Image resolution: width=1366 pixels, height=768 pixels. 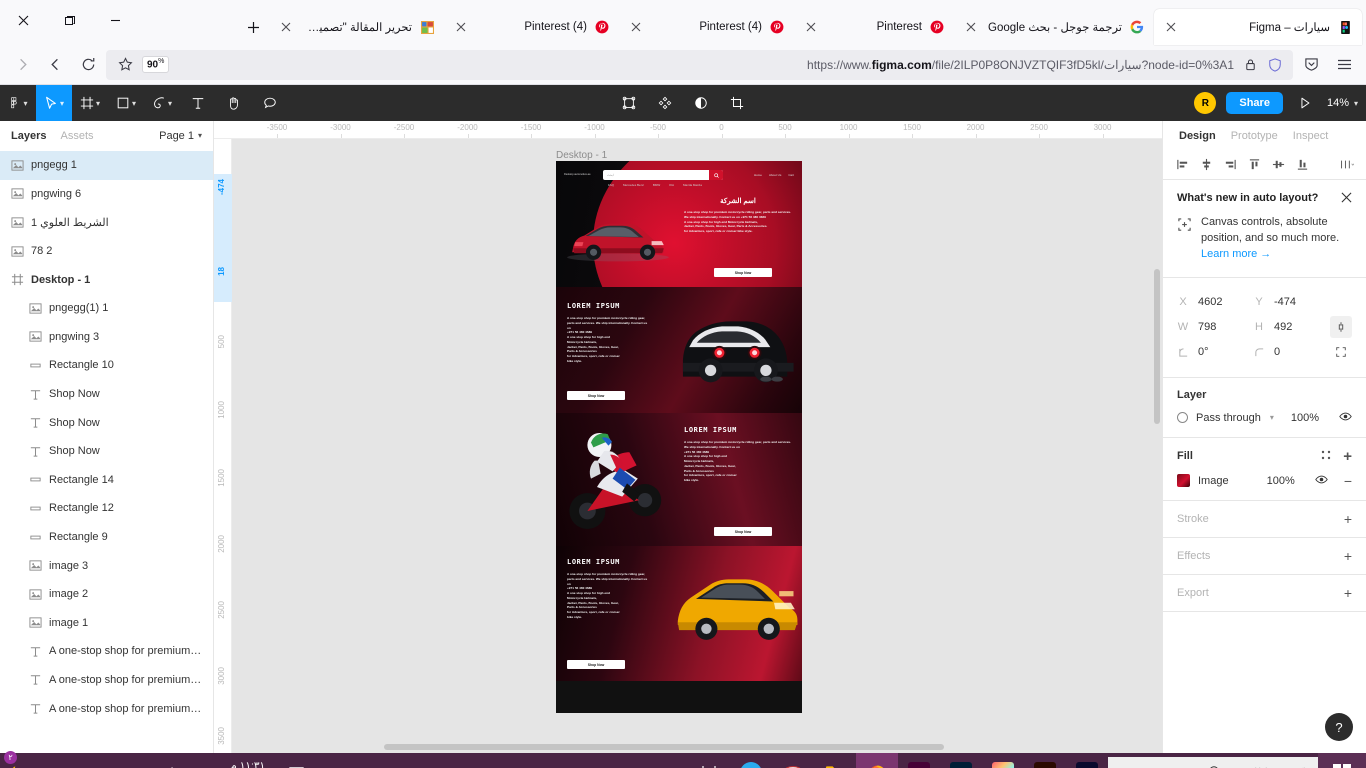 What do you see at coordinates (1339, 727) in the screenshot?
I see `help-button: ?` at bounding box center [1339, 727].